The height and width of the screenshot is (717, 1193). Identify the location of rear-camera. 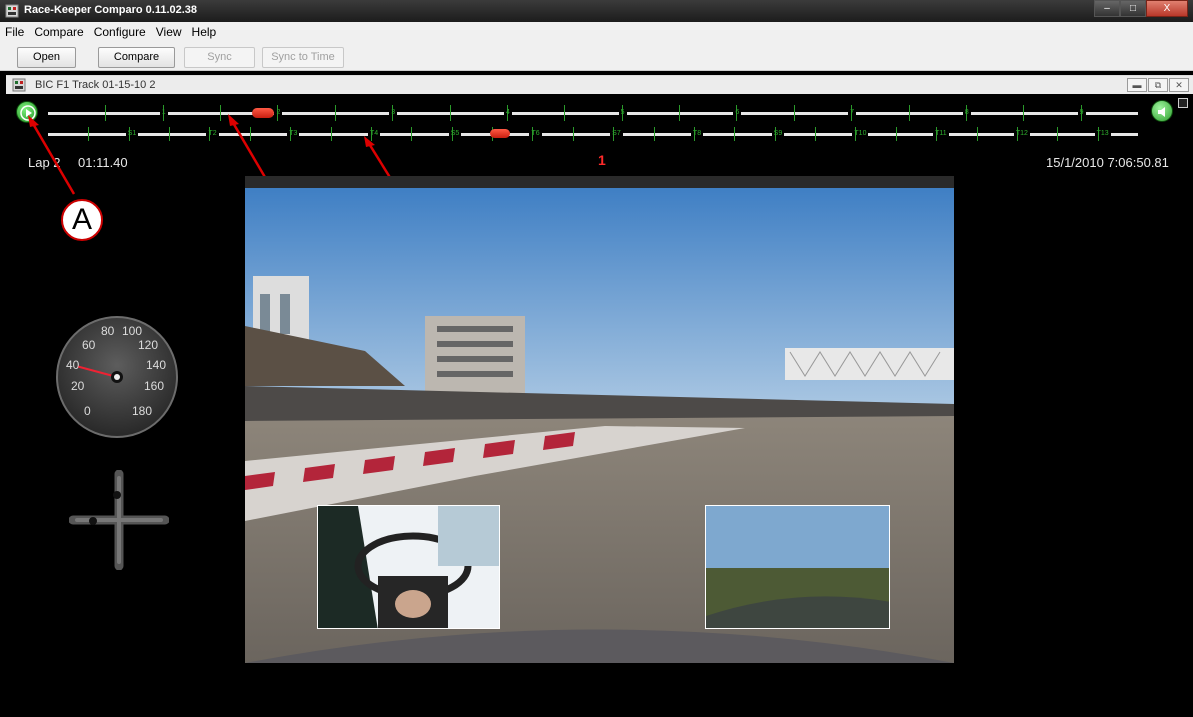
(797, 567).